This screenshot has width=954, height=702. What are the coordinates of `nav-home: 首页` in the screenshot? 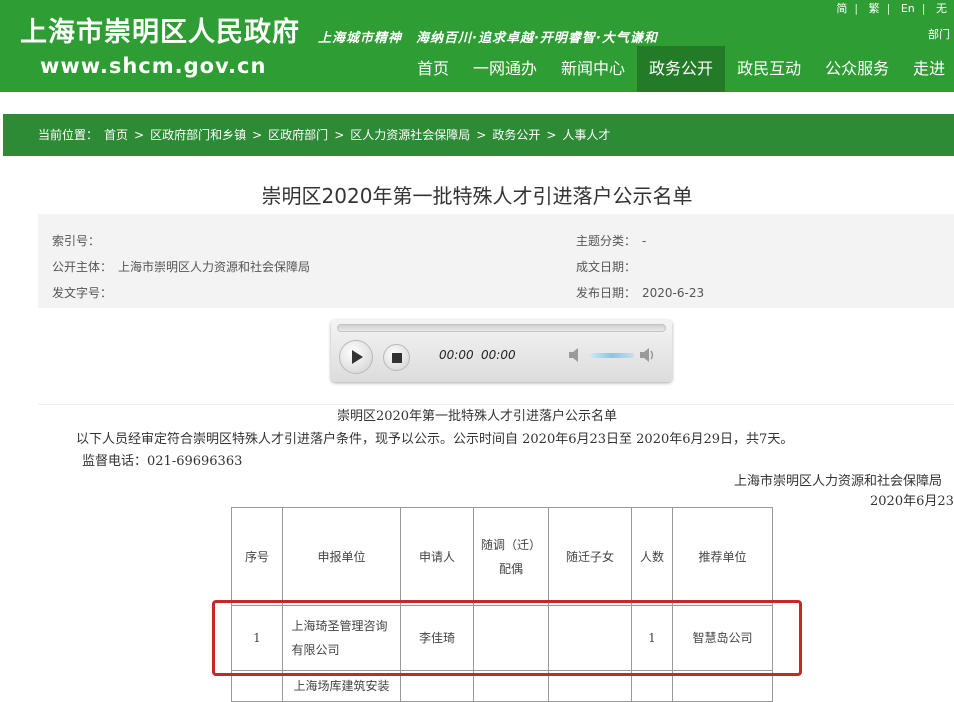 It's located at (433, 69).